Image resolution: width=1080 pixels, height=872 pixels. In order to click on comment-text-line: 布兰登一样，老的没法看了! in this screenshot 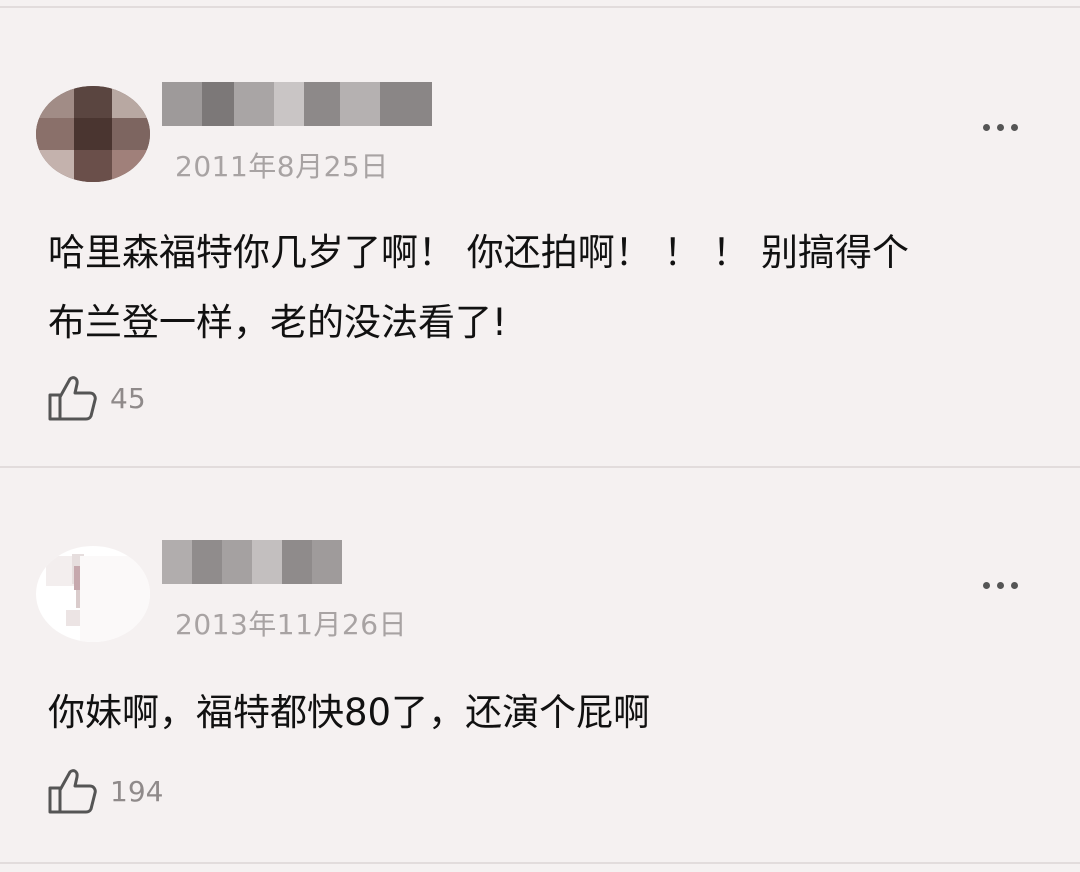, I will do `click(277, 322)`.